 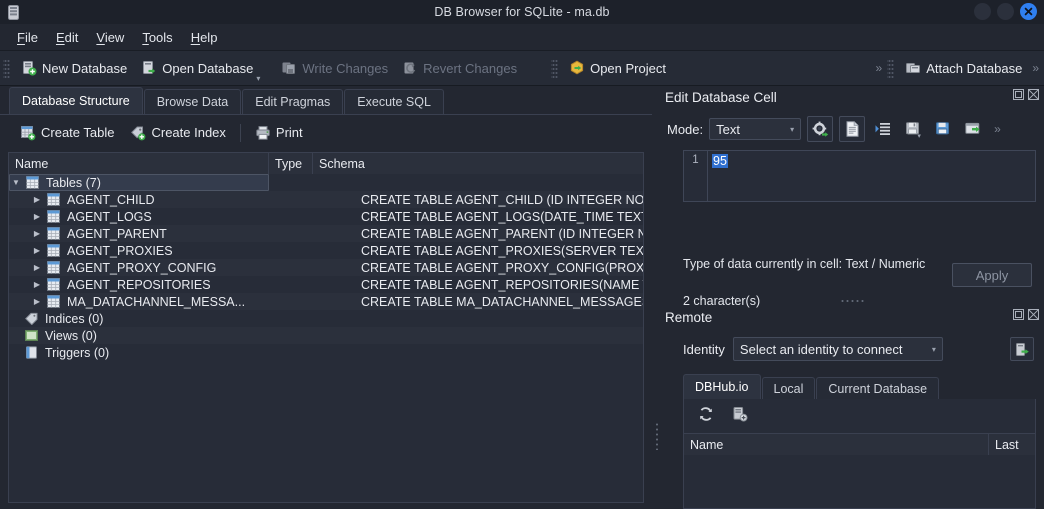 I want to click on tree-column-schema: Schema, so click(x=478, y=163).